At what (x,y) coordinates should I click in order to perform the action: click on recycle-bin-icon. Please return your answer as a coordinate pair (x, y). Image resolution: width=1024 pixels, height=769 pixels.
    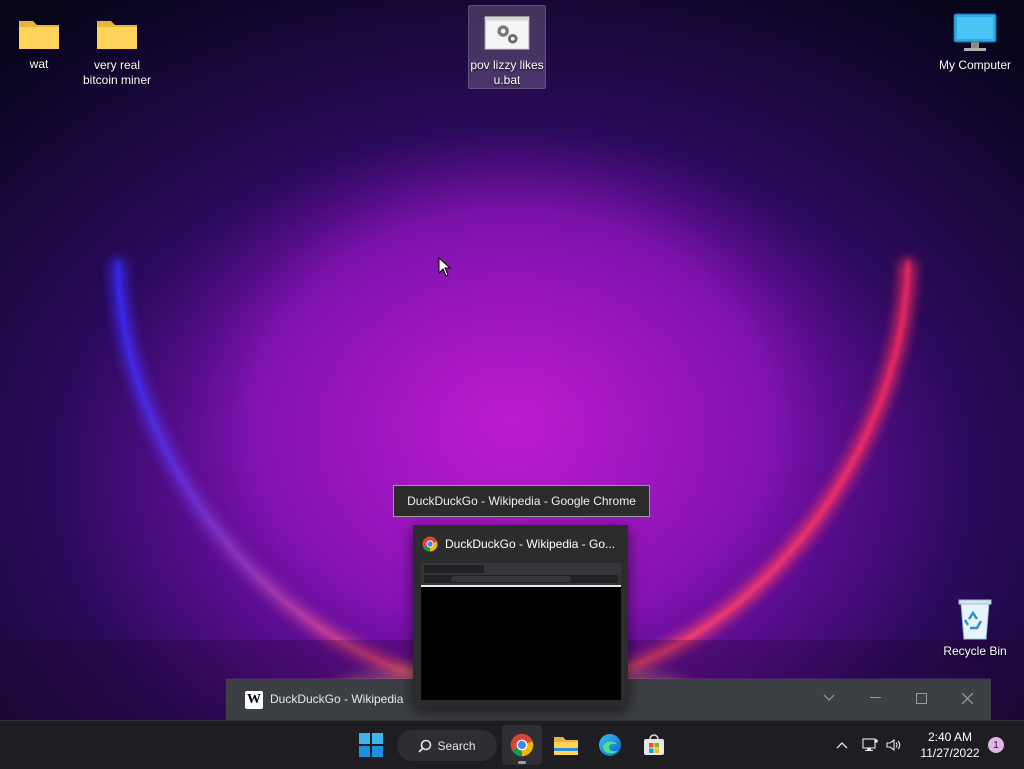
    Looking at the image, I should click on (975, 619).